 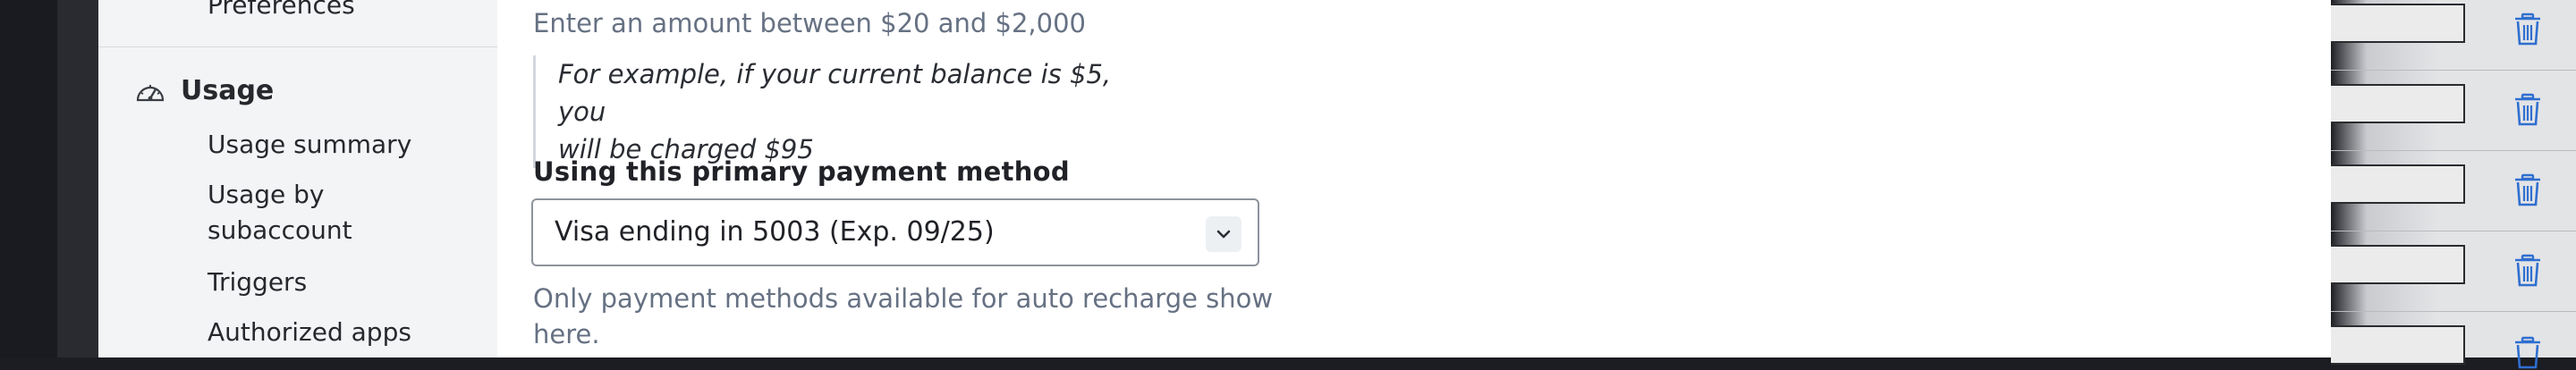 What do you see at coordinates (266, 194) in the screenshot?
I see `sidebar-item-label: Usage by` at bounding box center [266, 194].